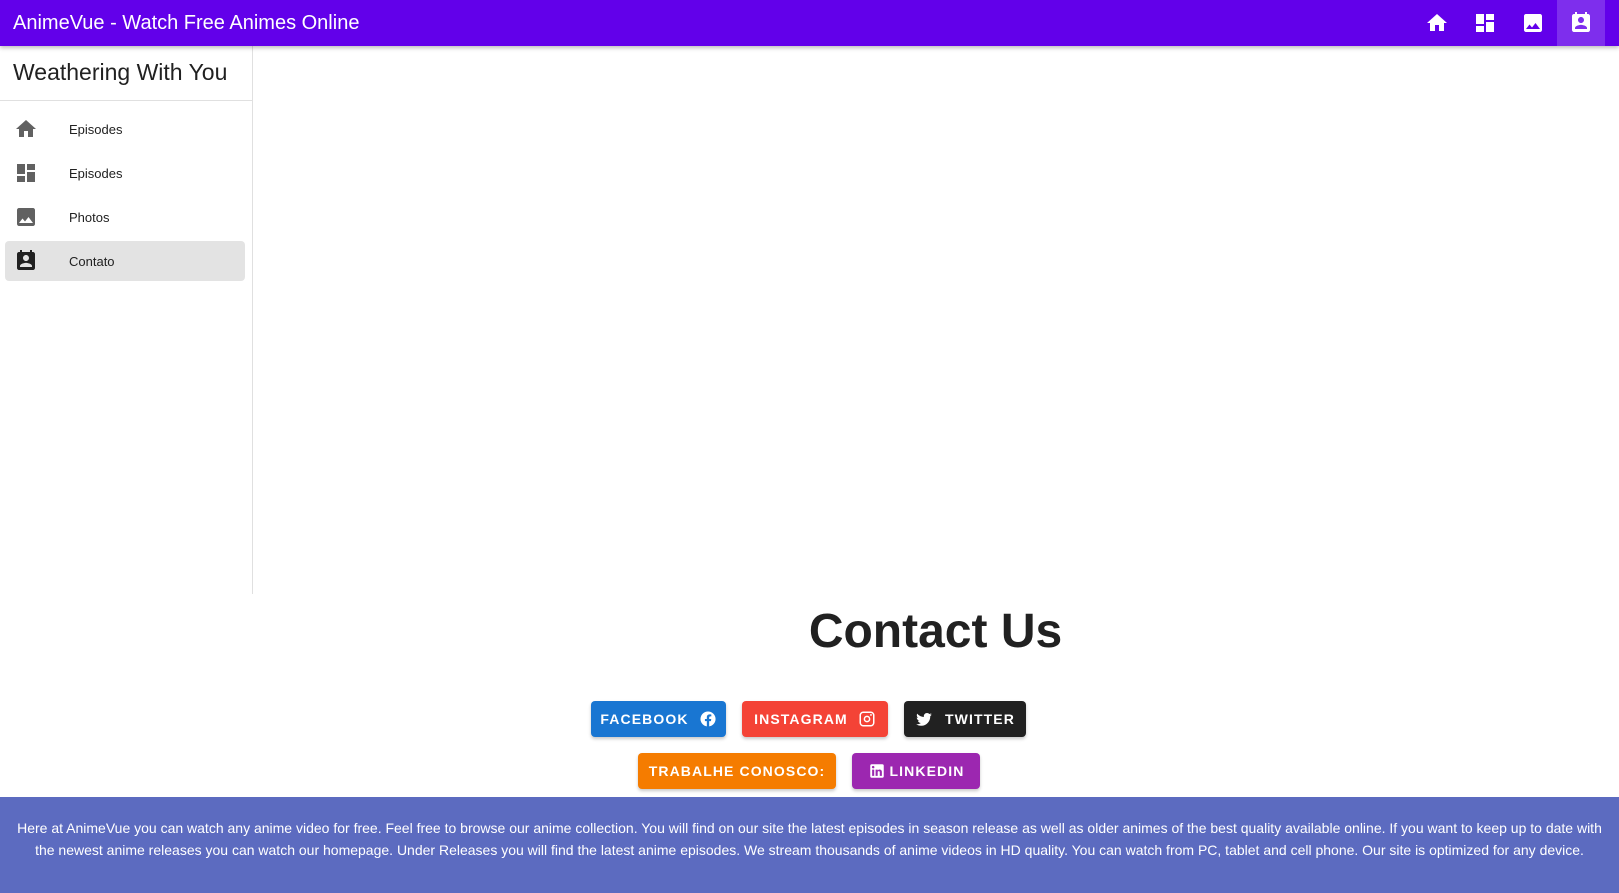  What do you see at coordinates (125, 261) in the screenshot?
I see `sidebar-item-contato: Contato` at bounding box center [125, 261].